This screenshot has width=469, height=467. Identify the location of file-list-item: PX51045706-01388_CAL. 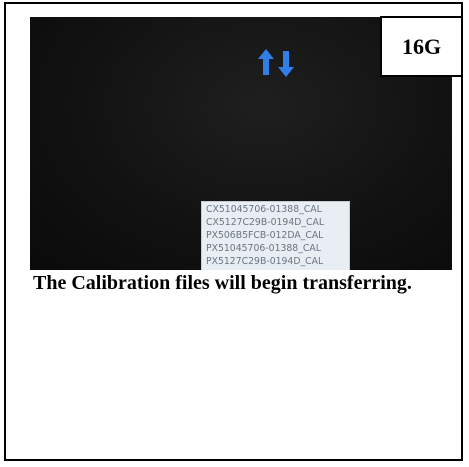
(263, 248).